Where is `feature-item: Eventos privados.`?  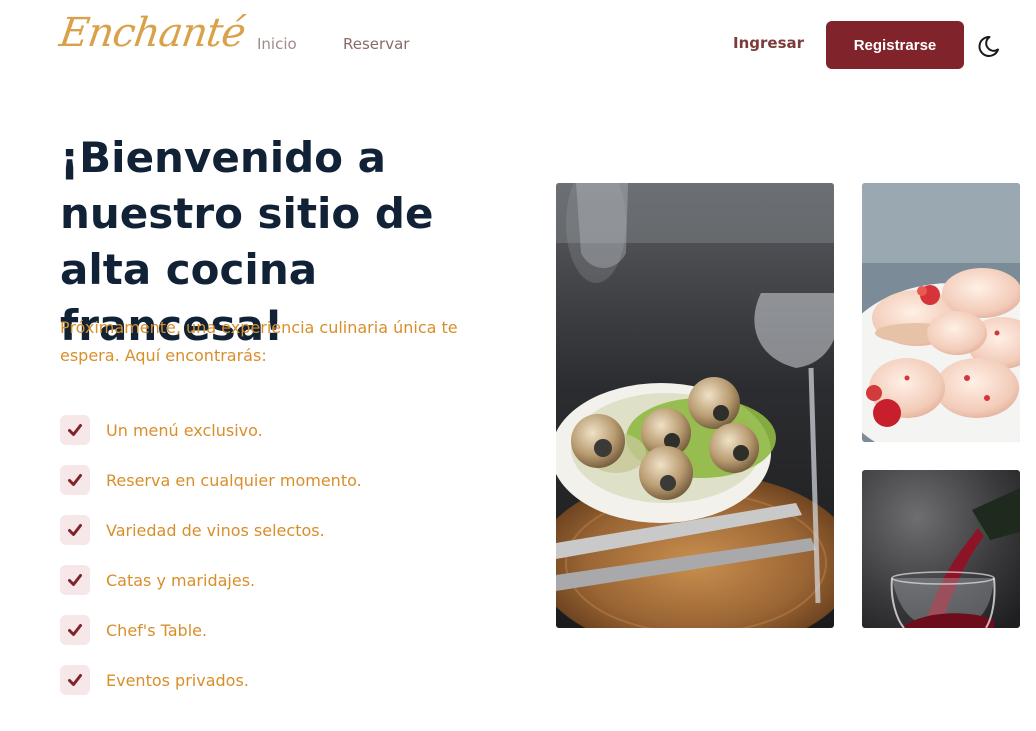 feature-item: Eventos privados. is located at coordinates (211, 680).